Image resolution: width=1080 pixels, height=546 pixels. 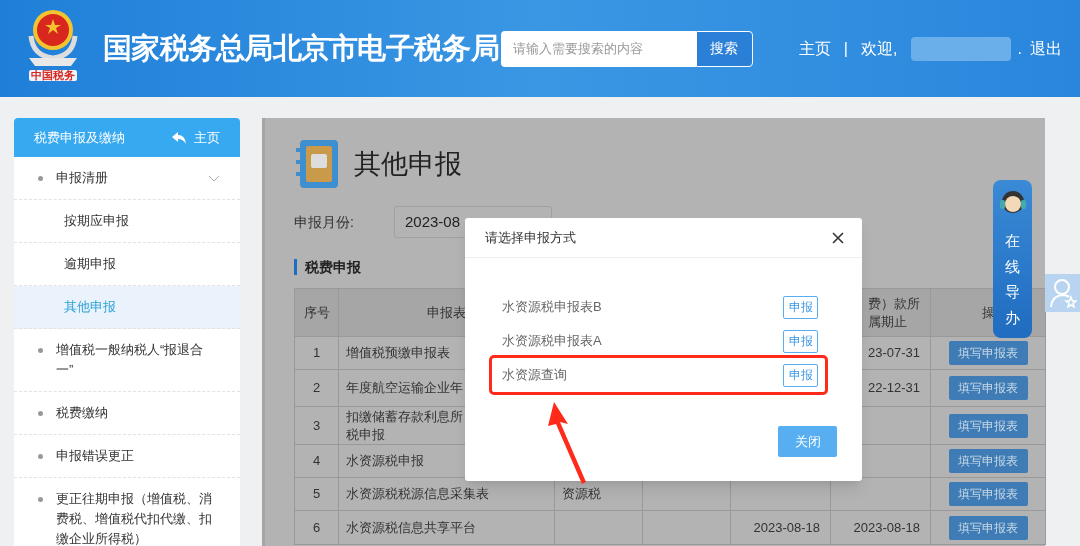 I want to click on name-suffix: ., so click(x=1019, y=48).